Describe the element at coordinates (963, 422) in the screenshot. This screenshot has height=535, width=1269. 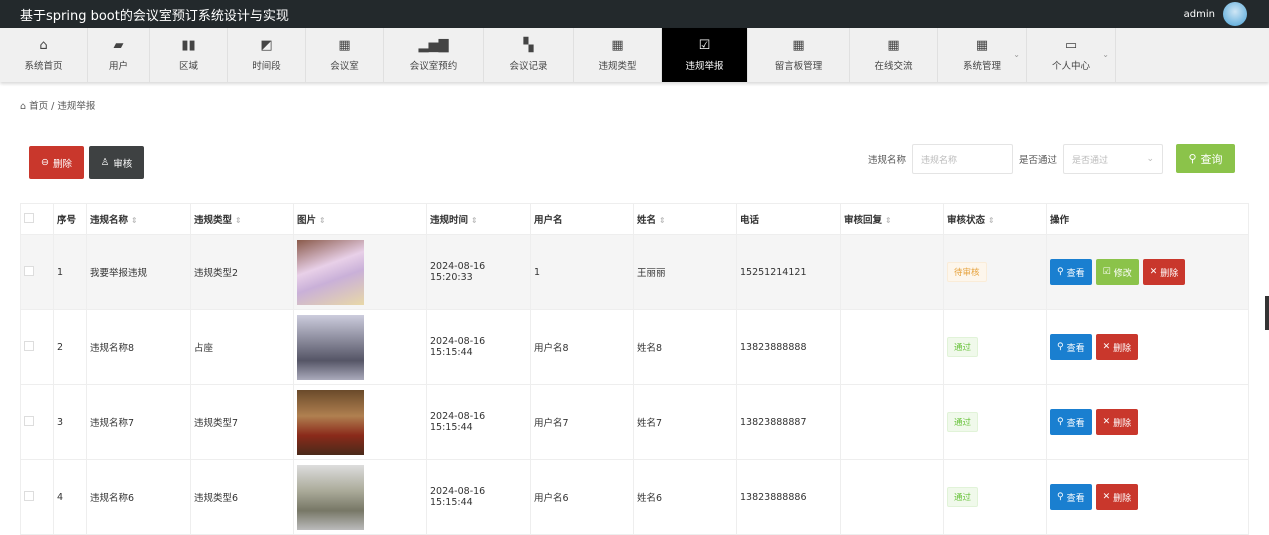
I see `status-badge: 通过` at that location.